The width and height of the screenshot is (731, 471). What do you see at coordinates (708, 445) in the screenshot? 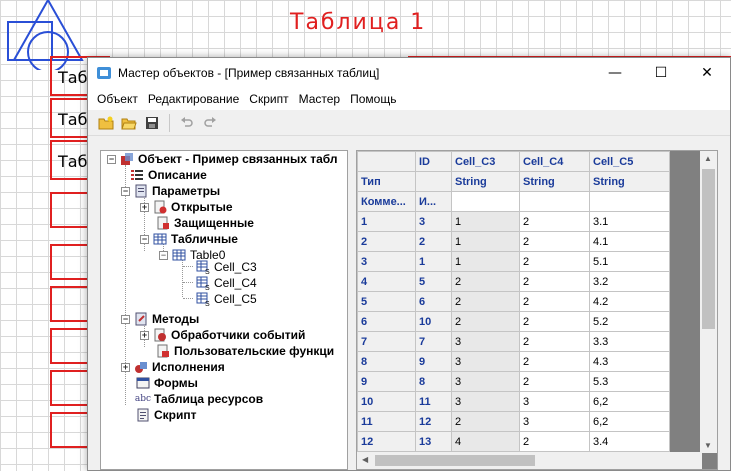
I see `scroll-down-icon: ▼` at bounding box center [708, 445].